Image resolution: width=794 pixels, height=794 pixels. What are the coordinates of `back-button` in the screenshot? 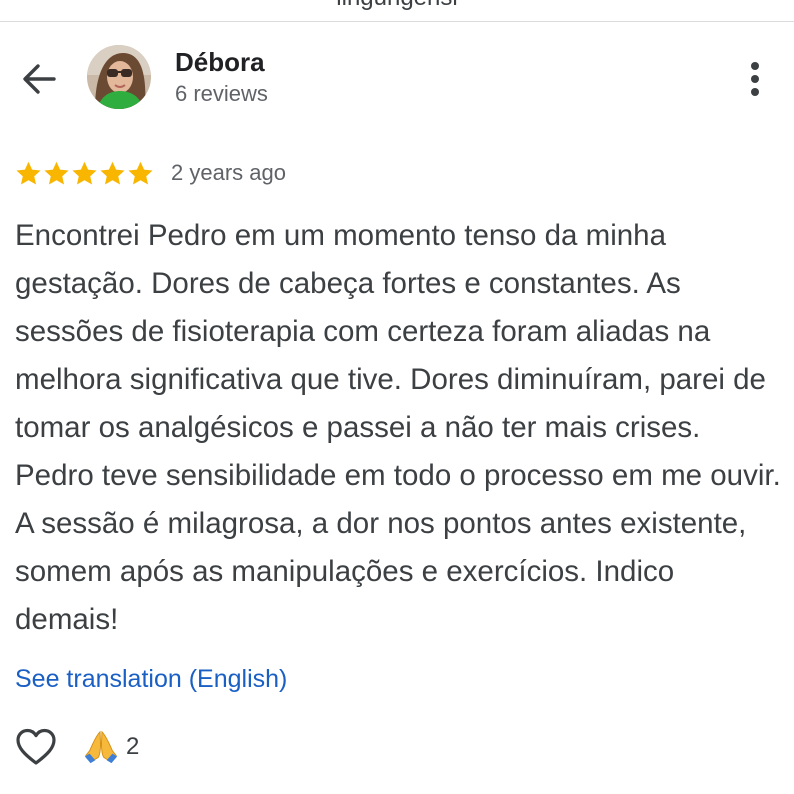 It's located at (39, 79).